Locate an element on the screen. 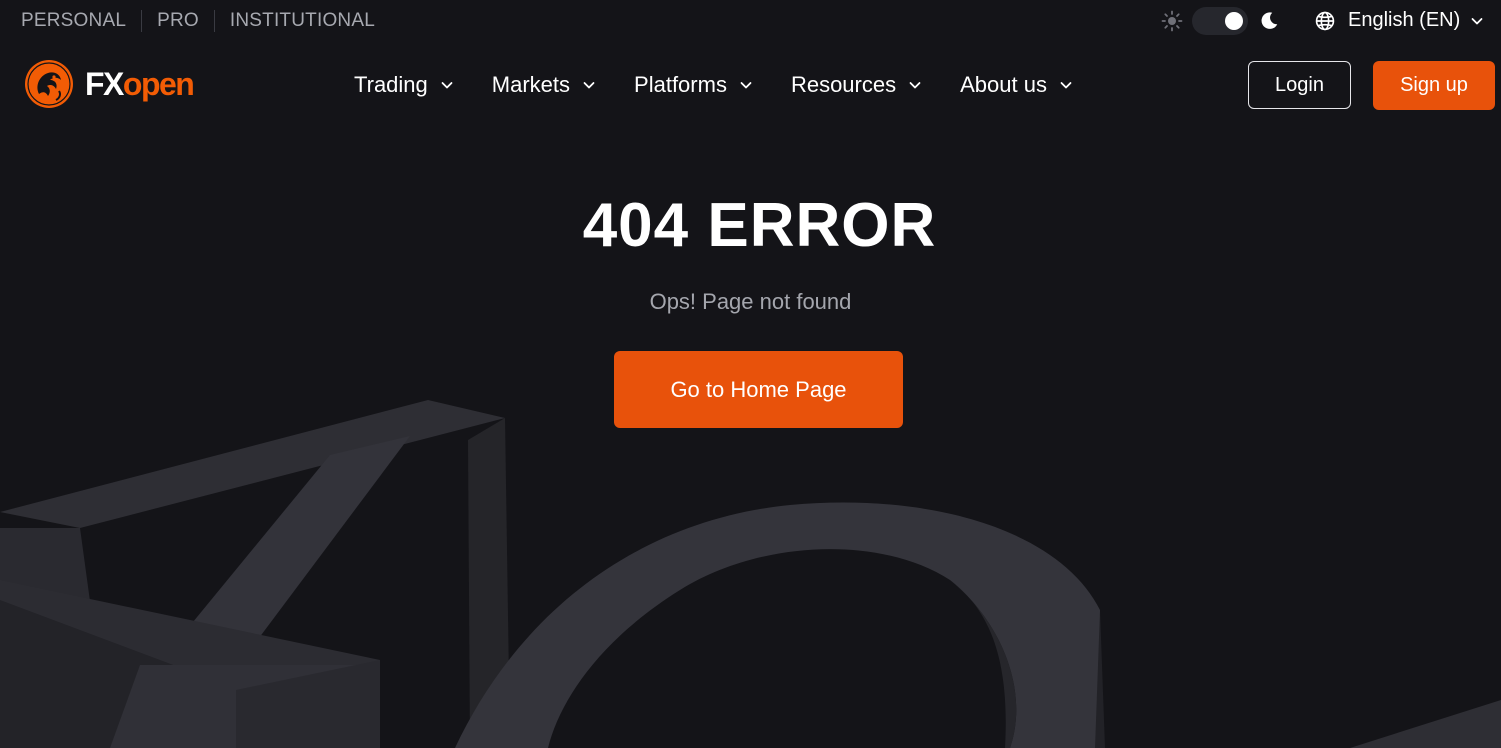 The width and height of the screenshot is (1501, 748). theme-toggle-knob is located at coordinates (1234, 21).